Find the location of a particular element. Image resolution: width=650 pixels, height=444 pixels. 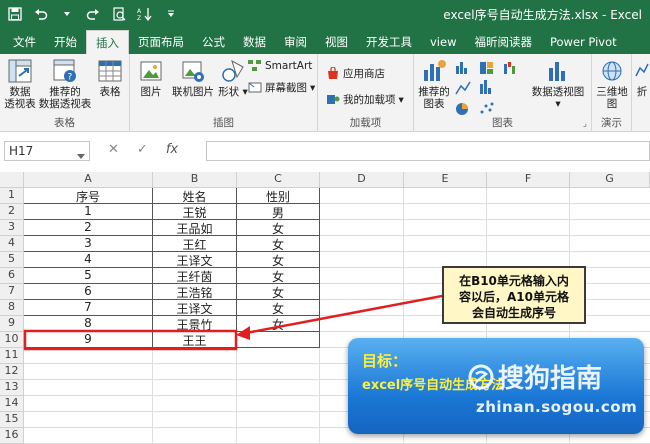

undo-dropdown-icon is located at coordinates (67, 14).